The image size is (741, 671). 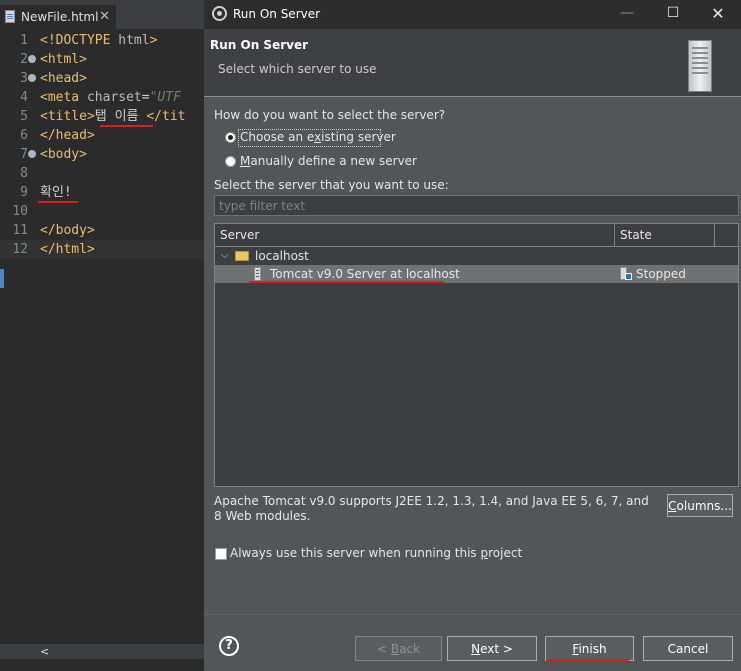 I want to click on code-line: 4 <meta charset="UTF, so click(x=102, y=97).